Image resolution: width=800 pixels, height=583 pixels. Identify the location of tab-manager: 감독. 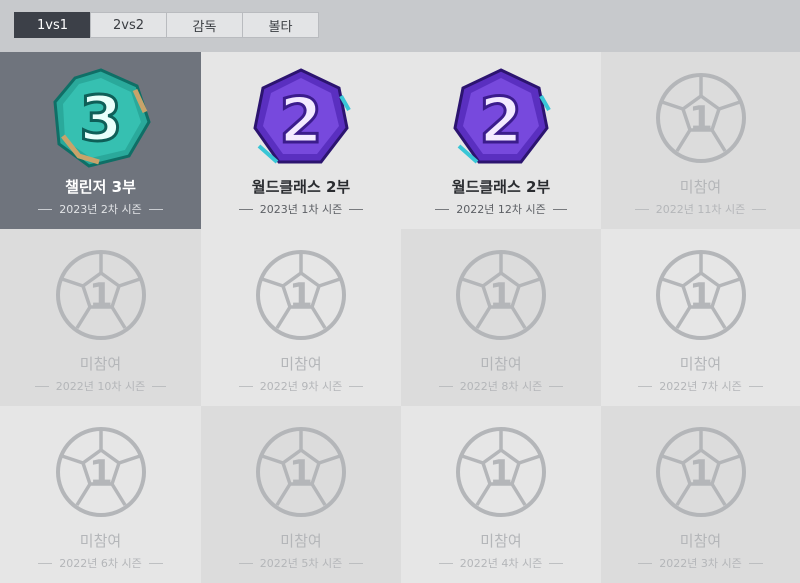
(204, 25).